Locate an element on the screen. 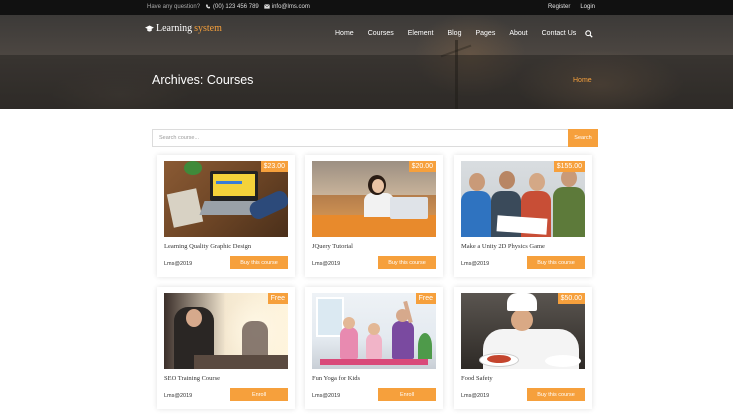  price-badge: $50.00 is located at coordinates (571, 298).